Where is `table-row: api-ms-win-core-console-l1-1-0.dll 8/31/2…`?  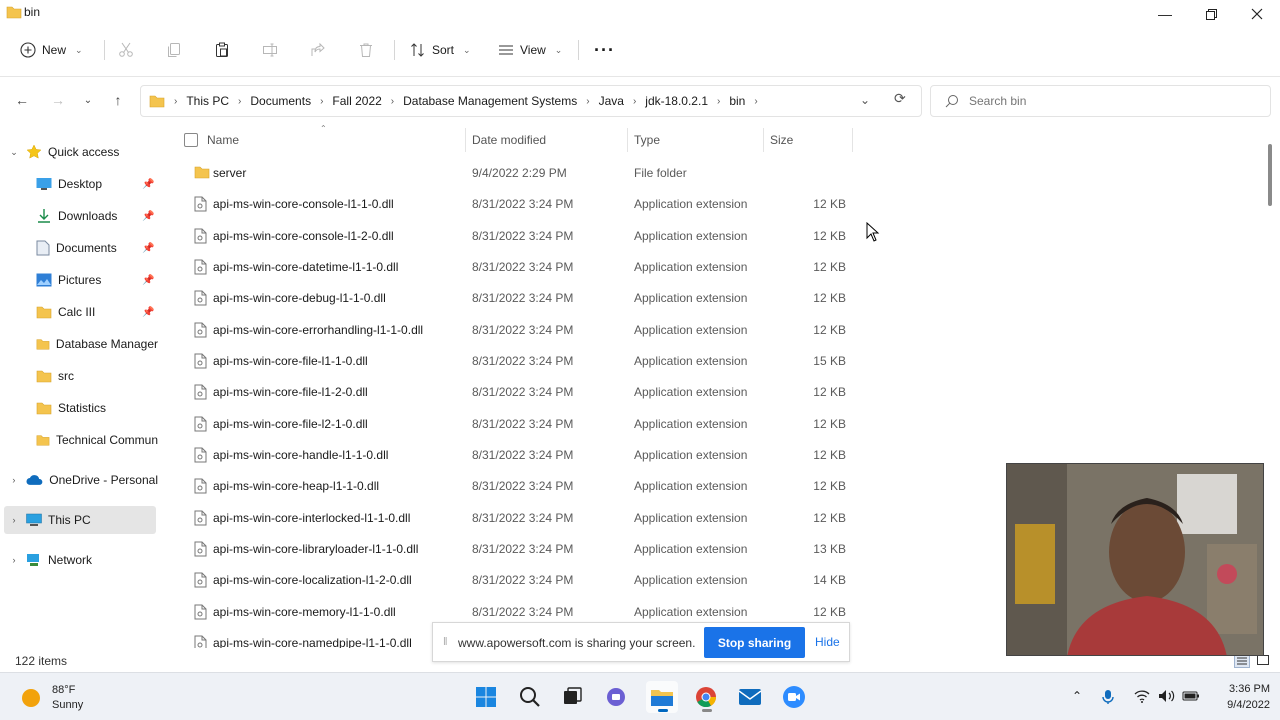
table-row: api-ms-win-core-console-l1-1-0.dll 8/31/2… is located at coordinates (518, 204).